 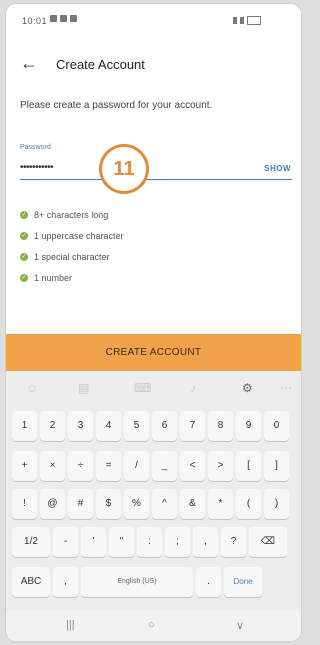 What do you see at coordinates (70, 625) in the screenshot?
I see `recent-apps-icon: |||` at bounding box center [70, 625].